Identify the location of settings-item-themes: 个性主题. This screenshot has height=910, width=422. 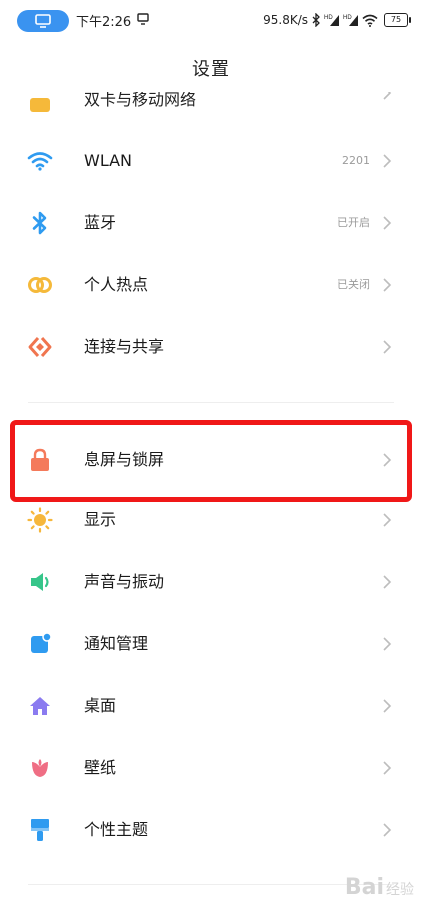
(211, 830).